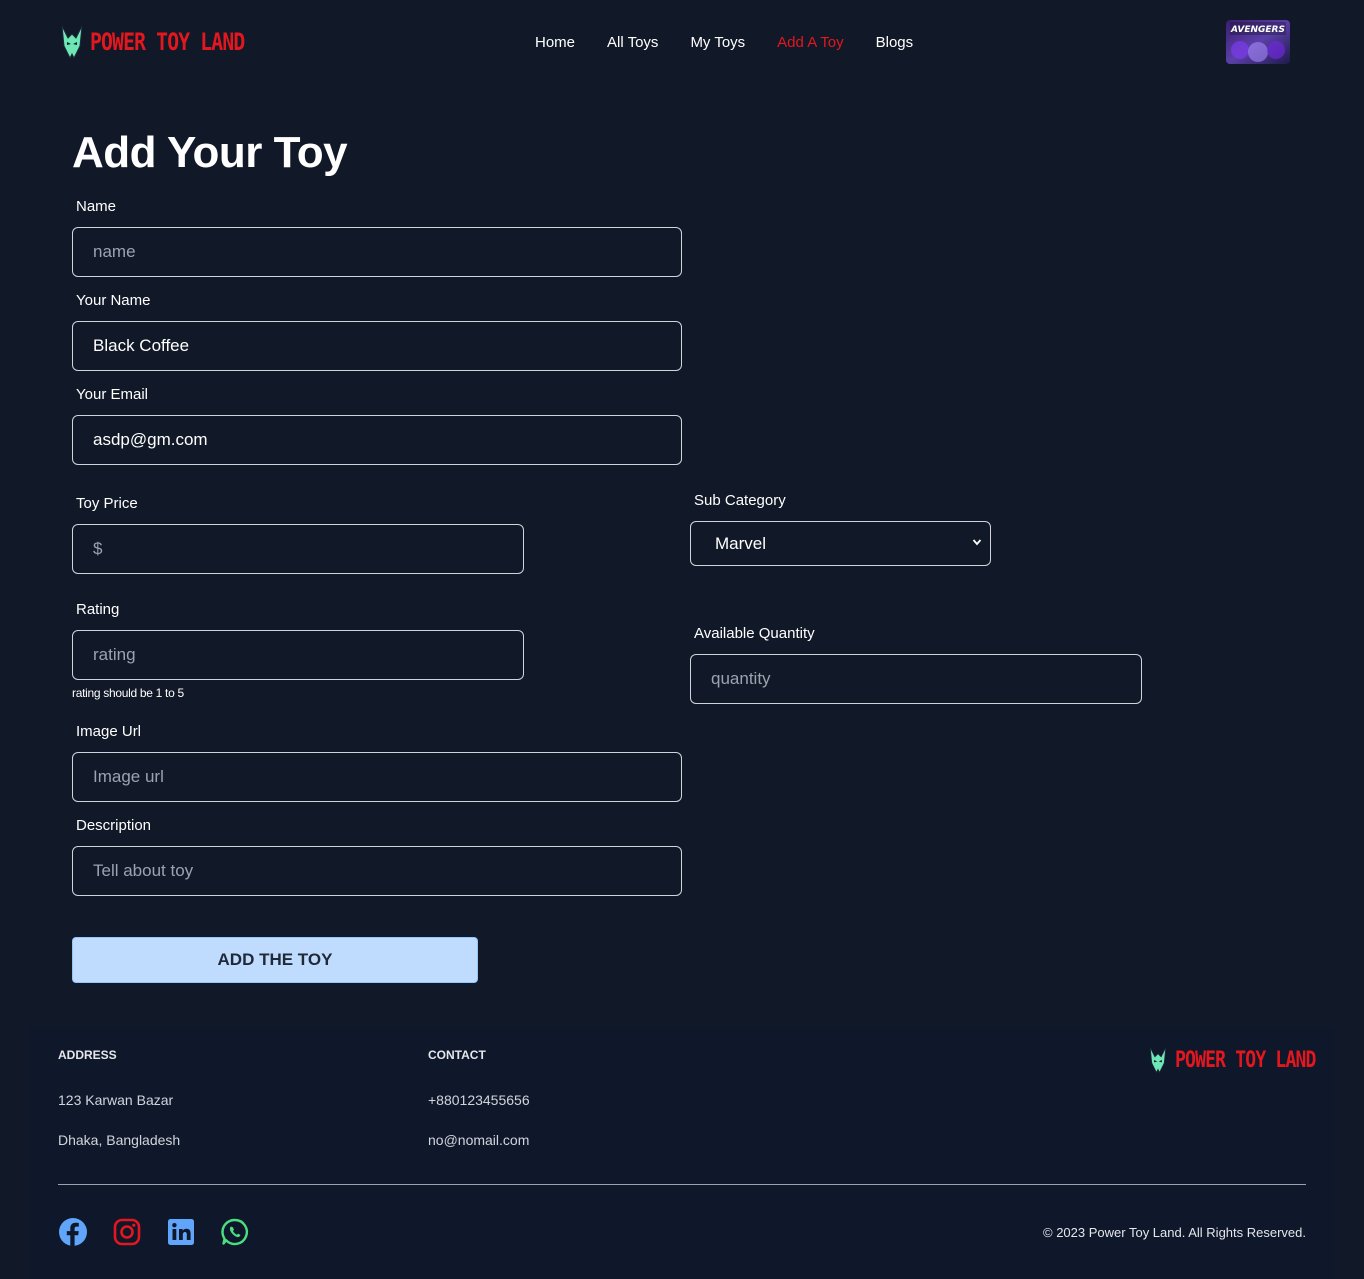 Image resolution: width=1364 pixels, height=1279 pixels. I want to click on footer-brand-name: POWER TOY LAND, so click(1245, 1060).